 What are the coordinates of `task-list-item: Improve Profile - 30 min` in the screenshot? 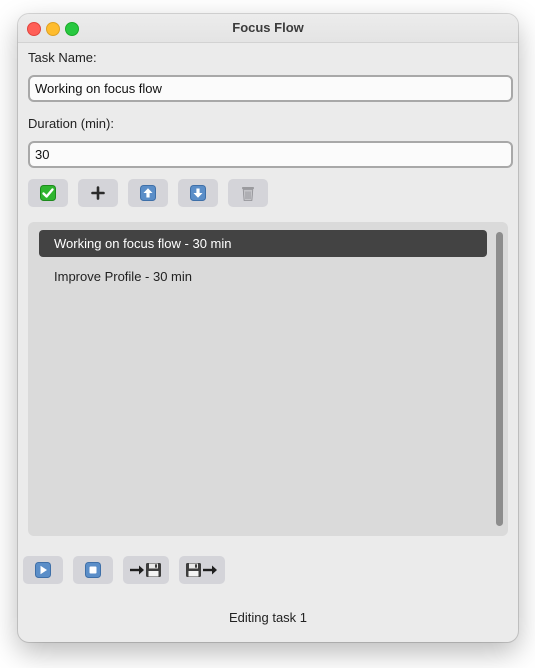 It's located at (263, 276).